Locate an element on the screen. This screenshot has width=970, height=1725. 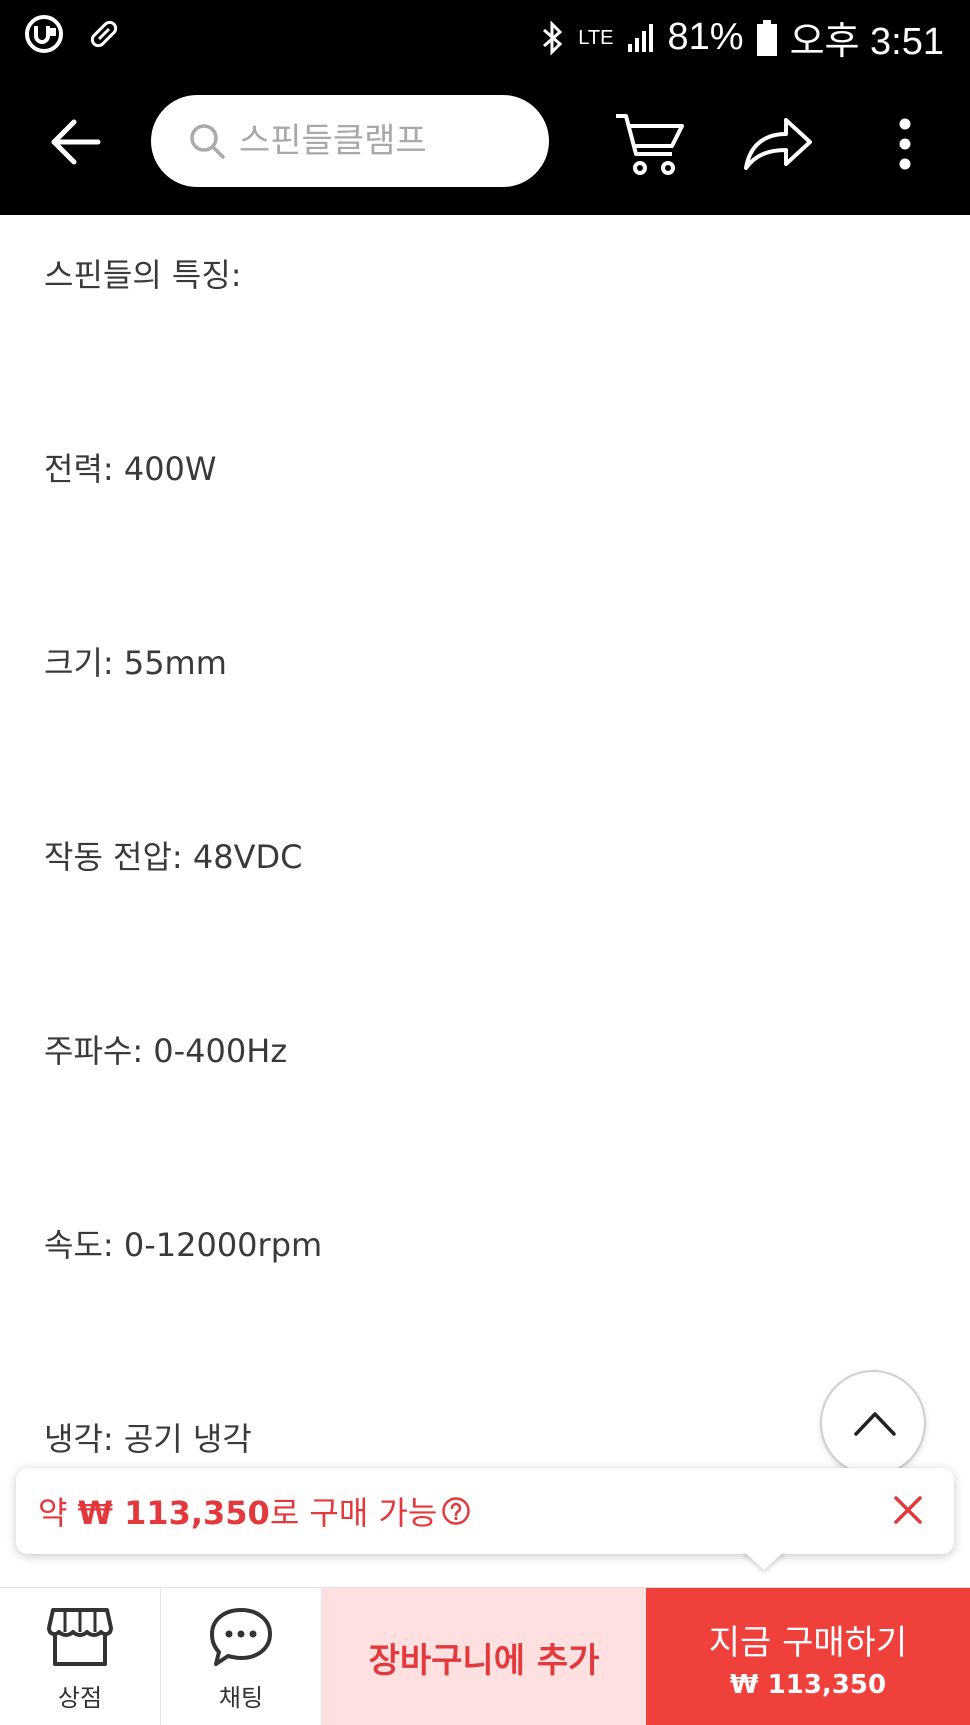
search-input is located at coordinates (379, 141).